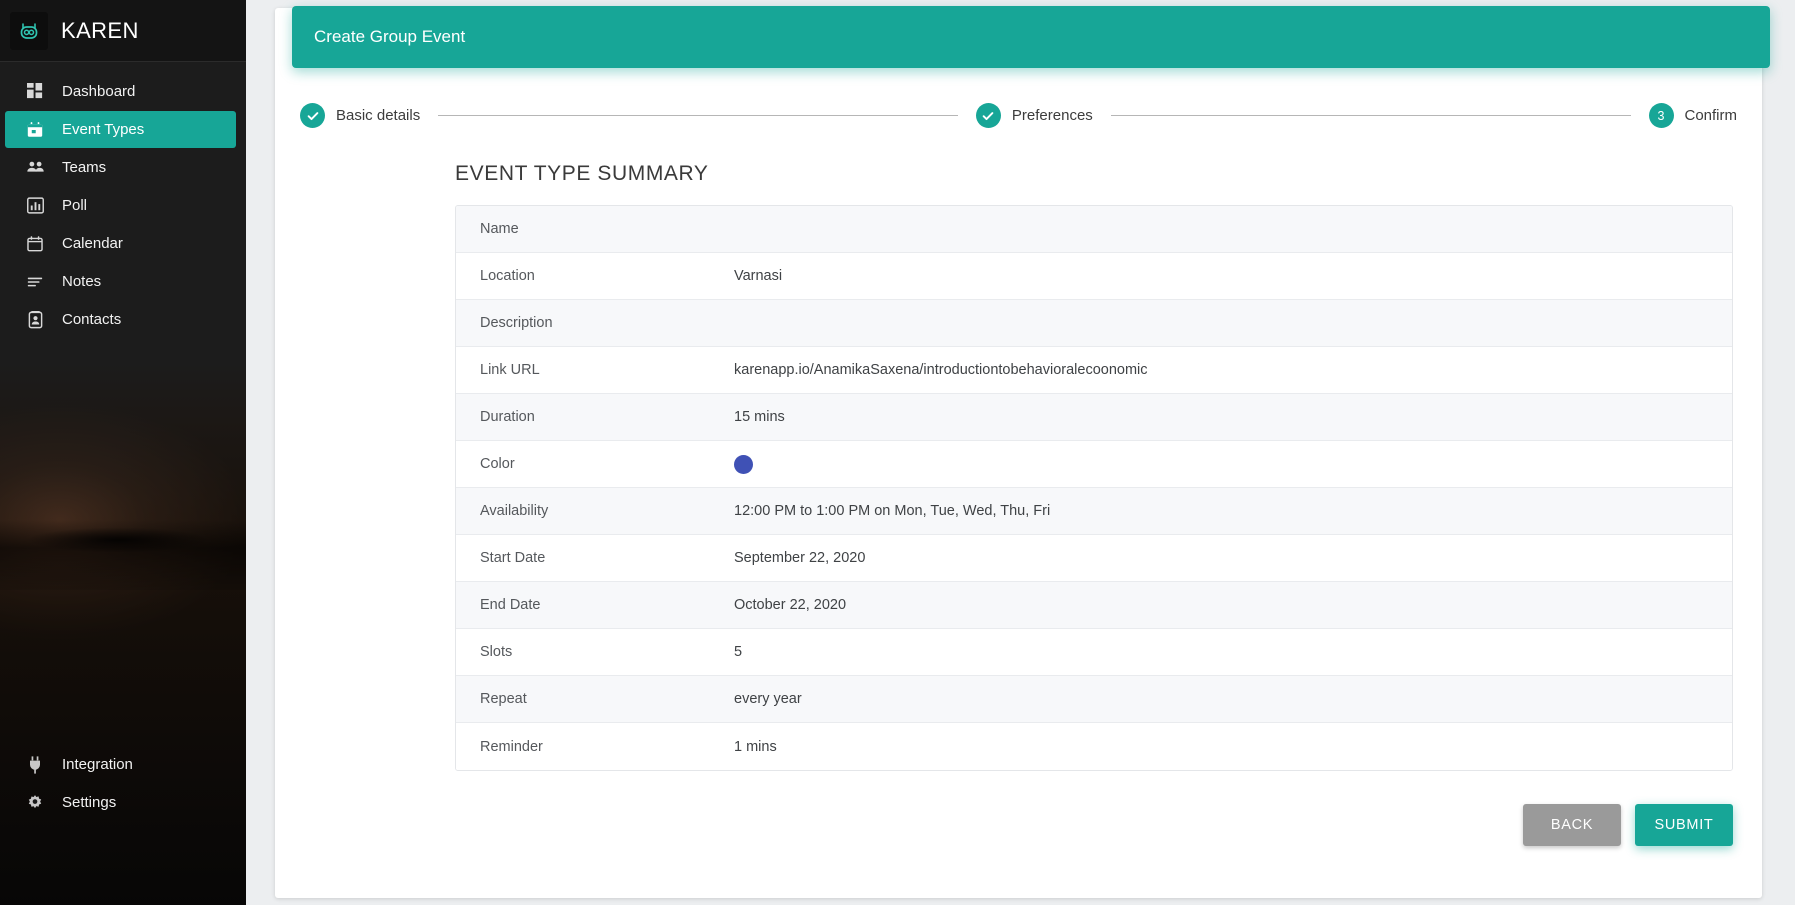  What do you see at coordinates (1233, 464) in the screenshot?
I see `row-value` at bounding box center [1233, 464].